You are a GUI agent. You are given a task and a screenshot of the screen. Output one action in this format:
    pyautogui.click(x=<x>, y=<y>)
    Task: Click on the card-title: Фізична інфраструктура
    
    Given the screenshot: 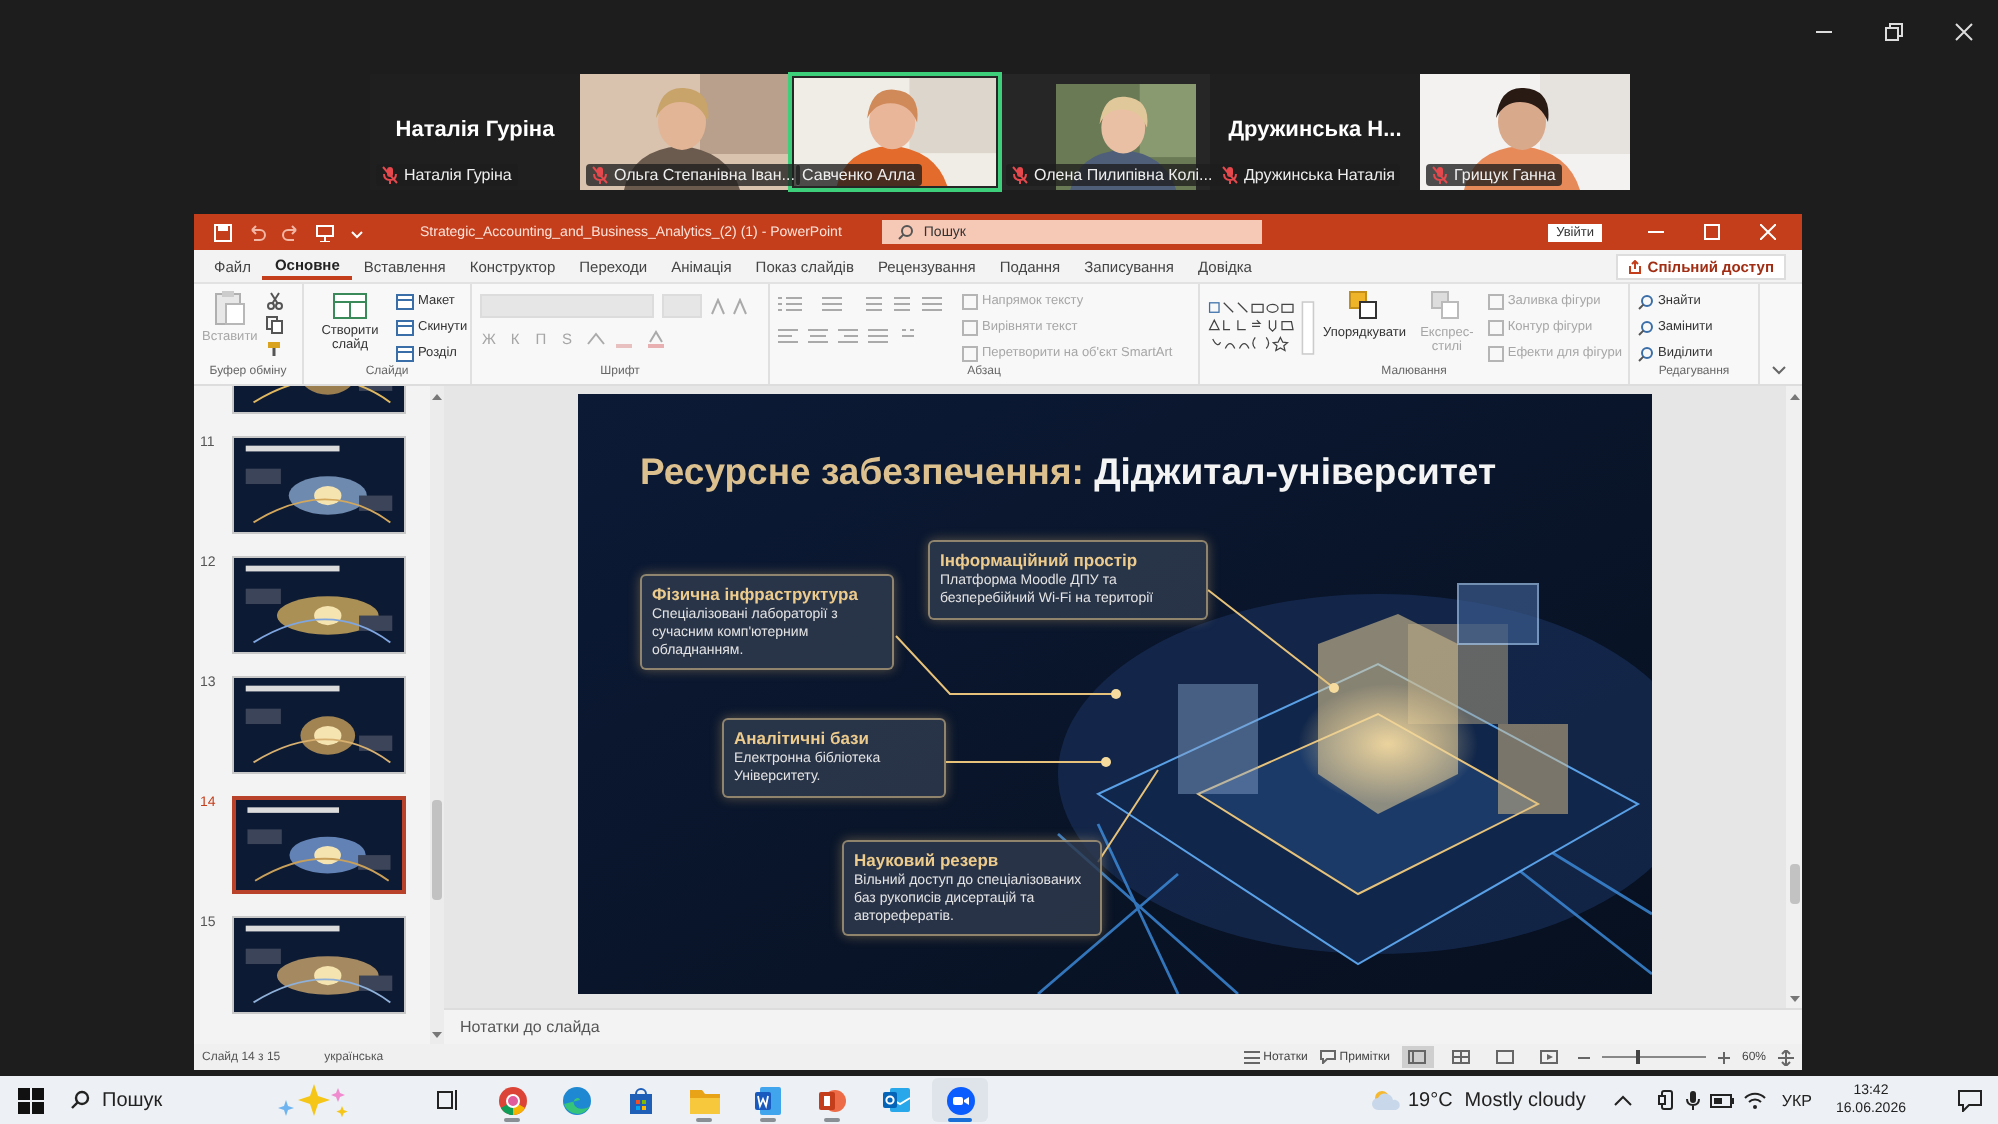 What is the action you would take?
    pyautogui.click(x=756, y=594)
    